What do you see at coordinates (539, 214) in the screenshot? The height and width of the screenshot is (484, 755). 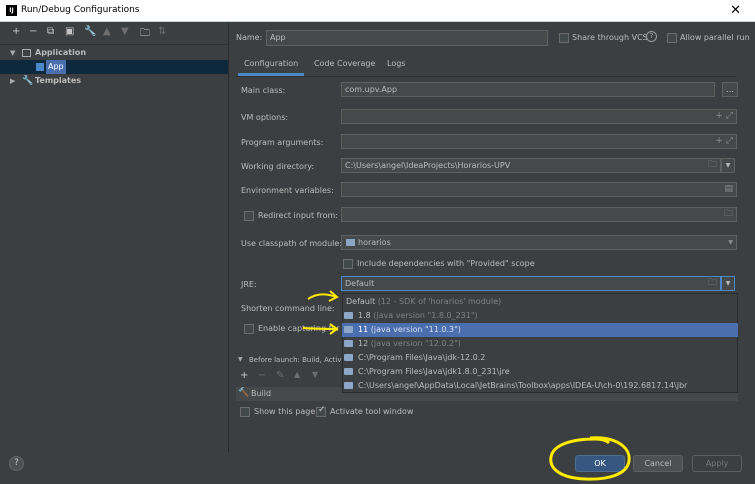 I see `redirect-input-field: 🗀` at bounding box center [539, 214].